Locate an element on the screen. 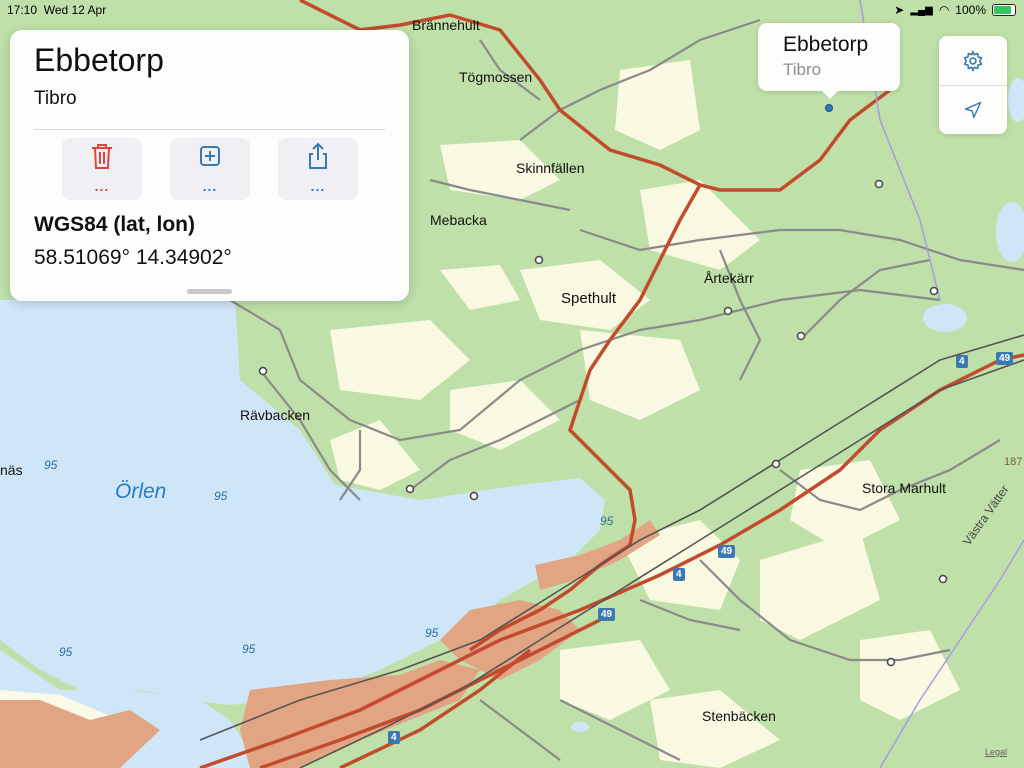 This screenshot has width=1024, height=768. card-title: Ebbetorp is located at coordinates (99, 60).